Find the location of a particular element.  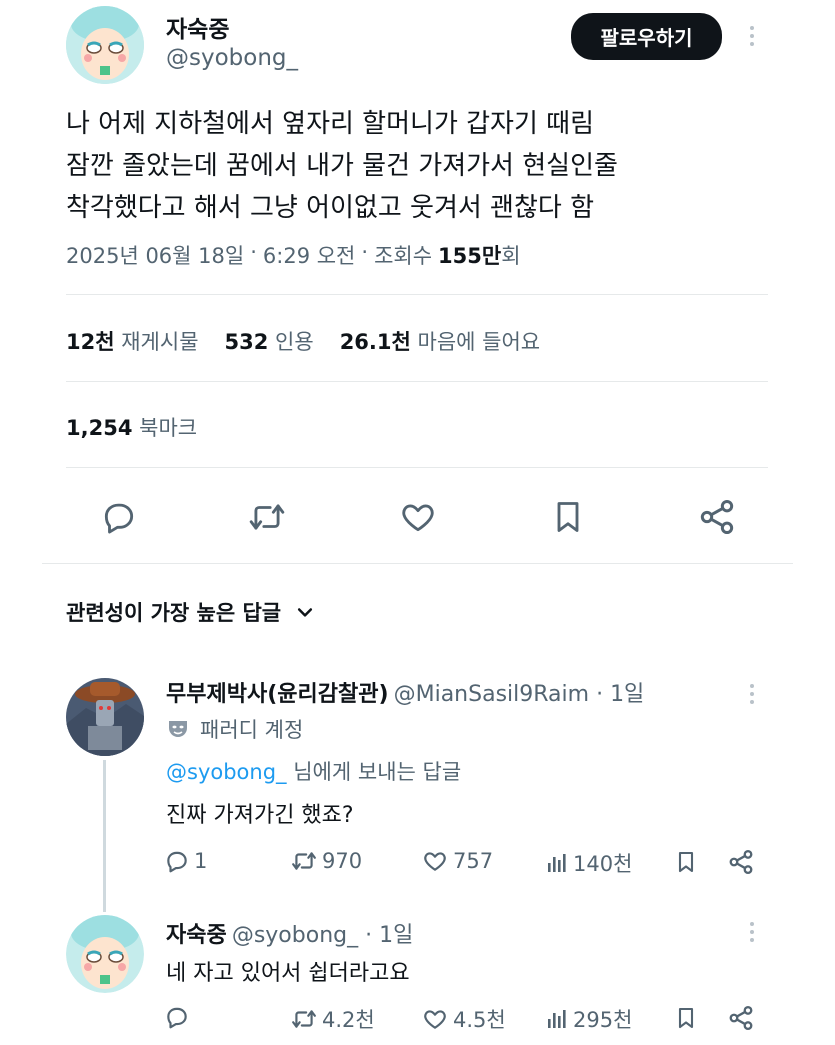

bookmarks-label: 북마크 is located at coordinates (168, 428).